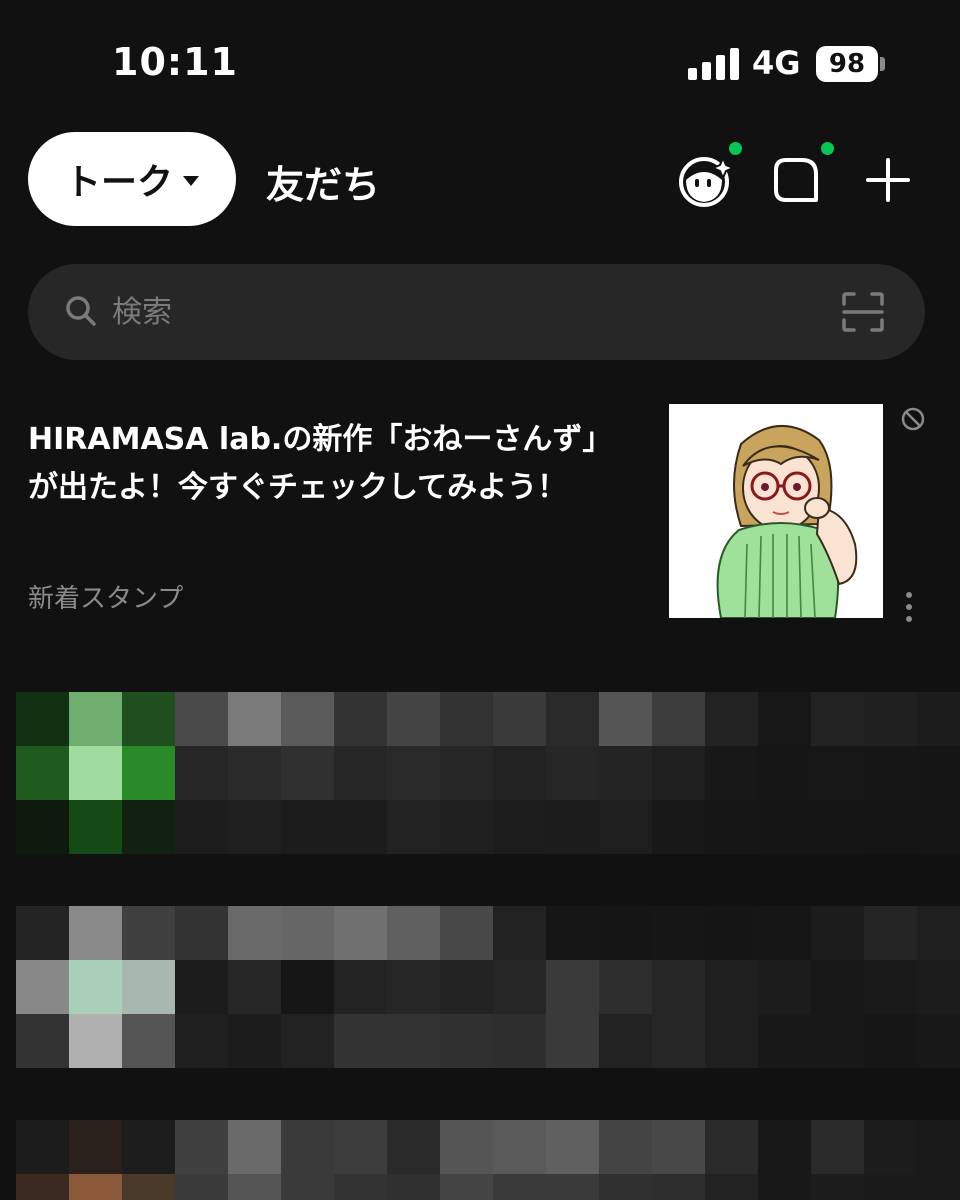 This screenshot has width=960, height=1200. Describe the element at coordinates (118, 182) in the screenshot. I see `tab-talk-label: トーク` at that location.